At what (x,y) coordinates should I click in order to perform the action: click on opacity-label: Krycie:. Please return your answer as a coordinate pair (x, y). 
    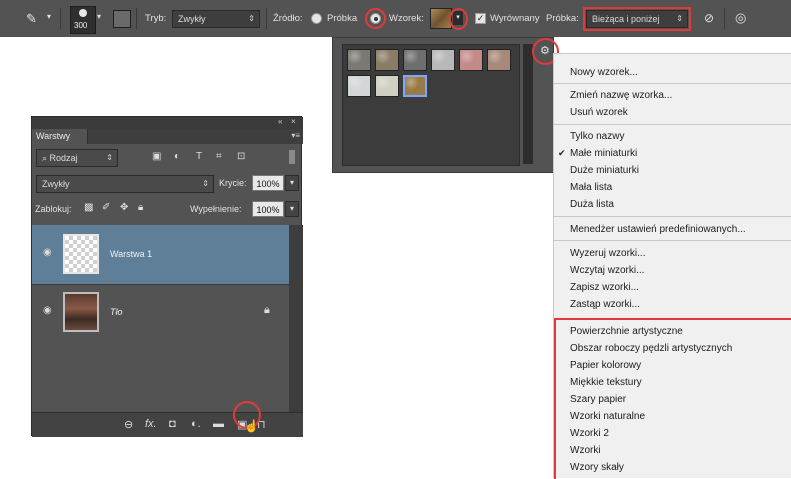
    Looking at the image, I should click on (233, 183).